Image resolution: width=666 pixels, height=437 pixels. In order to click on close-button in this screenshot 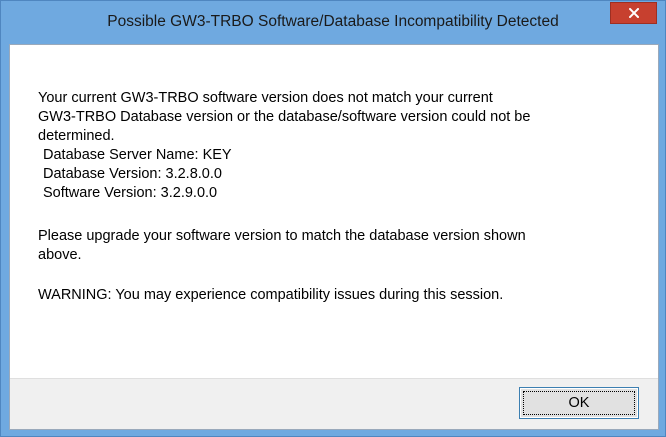, I will do `click(633, 13)`.